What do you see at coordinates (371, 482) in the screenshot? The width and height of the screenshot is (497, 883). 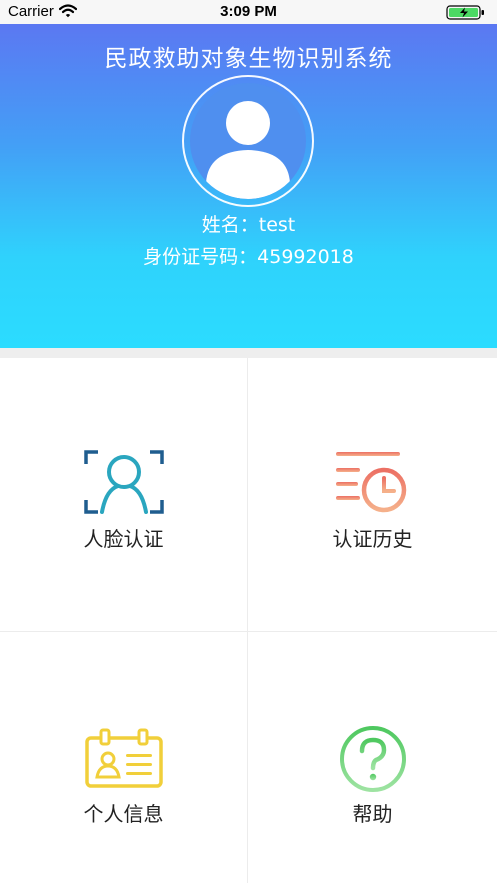 I see `history-clock-icon` at bounding box center [371, 482].